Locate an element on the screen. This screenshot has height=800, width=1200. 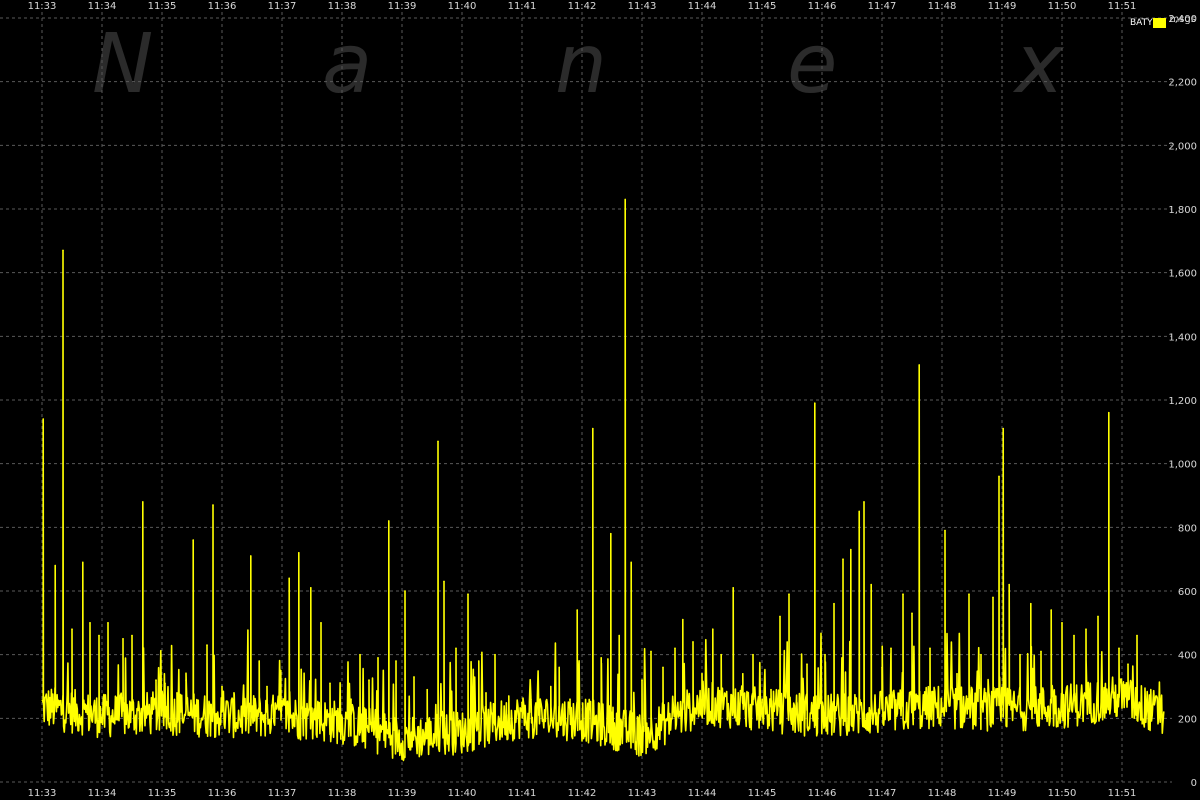
y-tick-label: 1,400 is located at coordinates (1182, 337).